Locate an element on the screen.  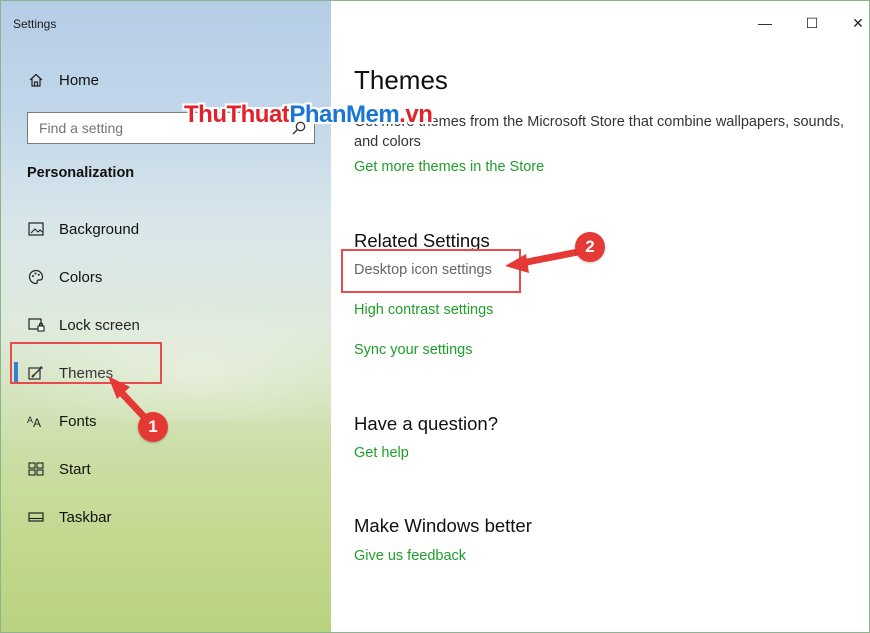
watermark-part: .vn is located at coordinates (416, 114).